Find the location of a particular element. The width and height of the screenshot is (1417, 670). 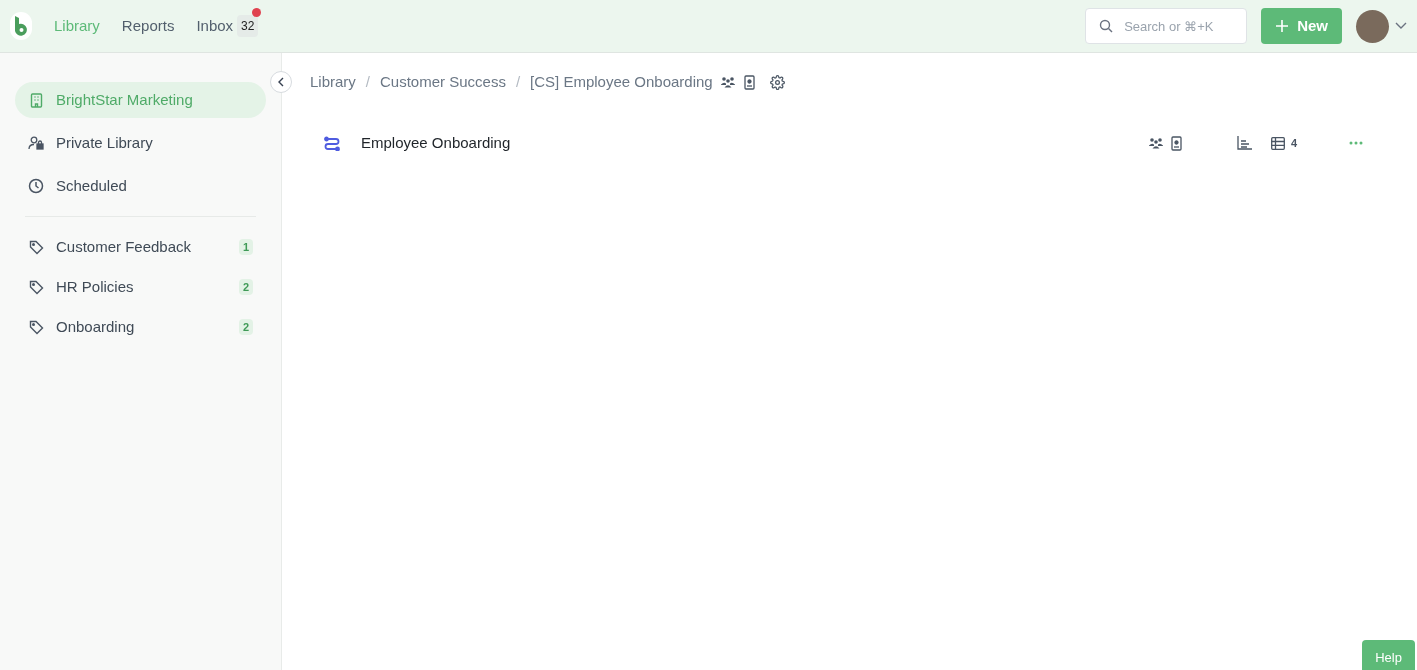

tag-item: Onboarding 2 is located at coordinates (140, 327).